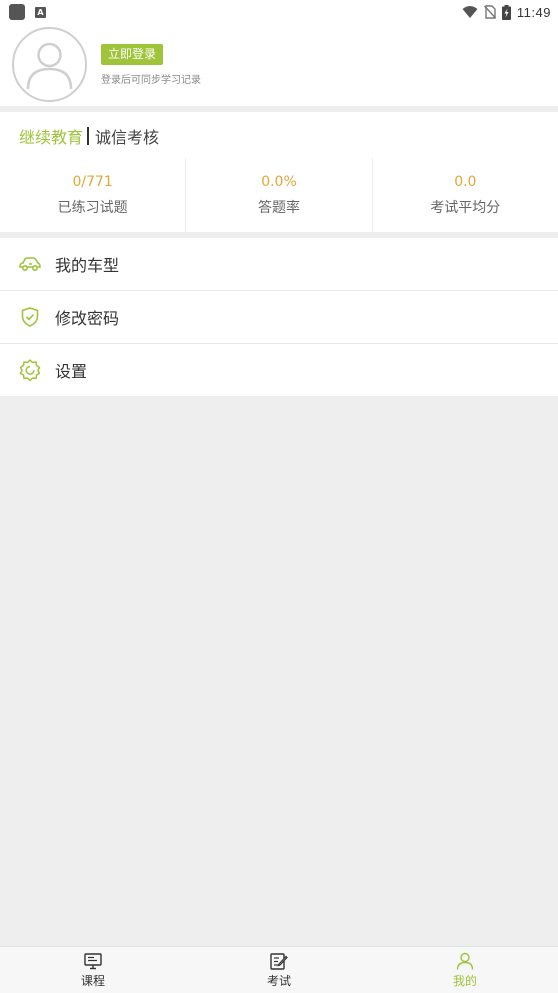 The width and height of the screenshot is (558, 993). I want to click on stat-value: 0.0%, so click(279, 182).